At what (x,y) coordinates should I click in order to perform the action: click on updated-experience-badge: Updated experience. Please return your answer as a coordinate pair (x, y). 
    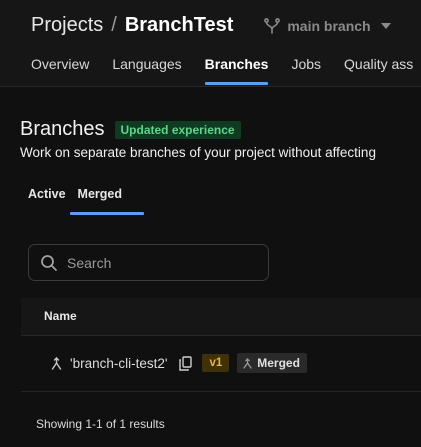
    Looking at the image, I should click on (177, 129).